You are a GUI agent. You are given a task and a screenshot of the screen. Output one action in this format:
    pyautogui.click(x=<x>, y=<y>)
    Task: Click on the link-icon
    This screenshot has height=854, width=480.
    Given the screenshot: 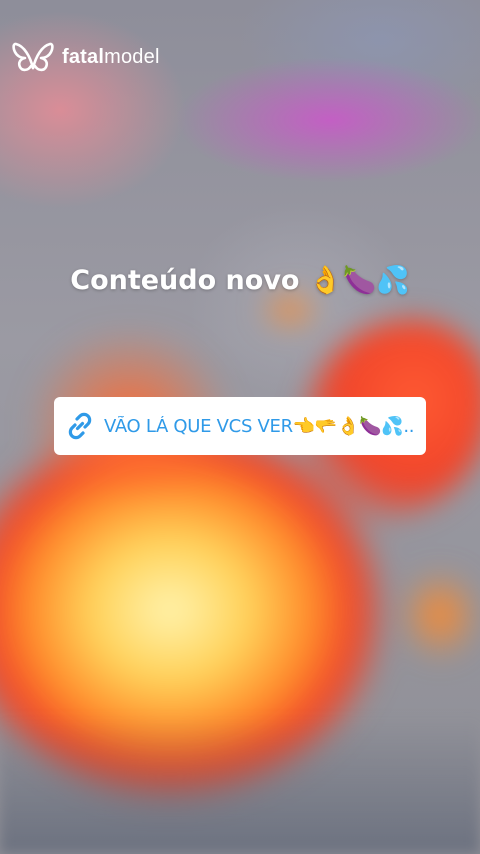 What is the action you would take?
    pyautogui.click(x=80, y=426)
    